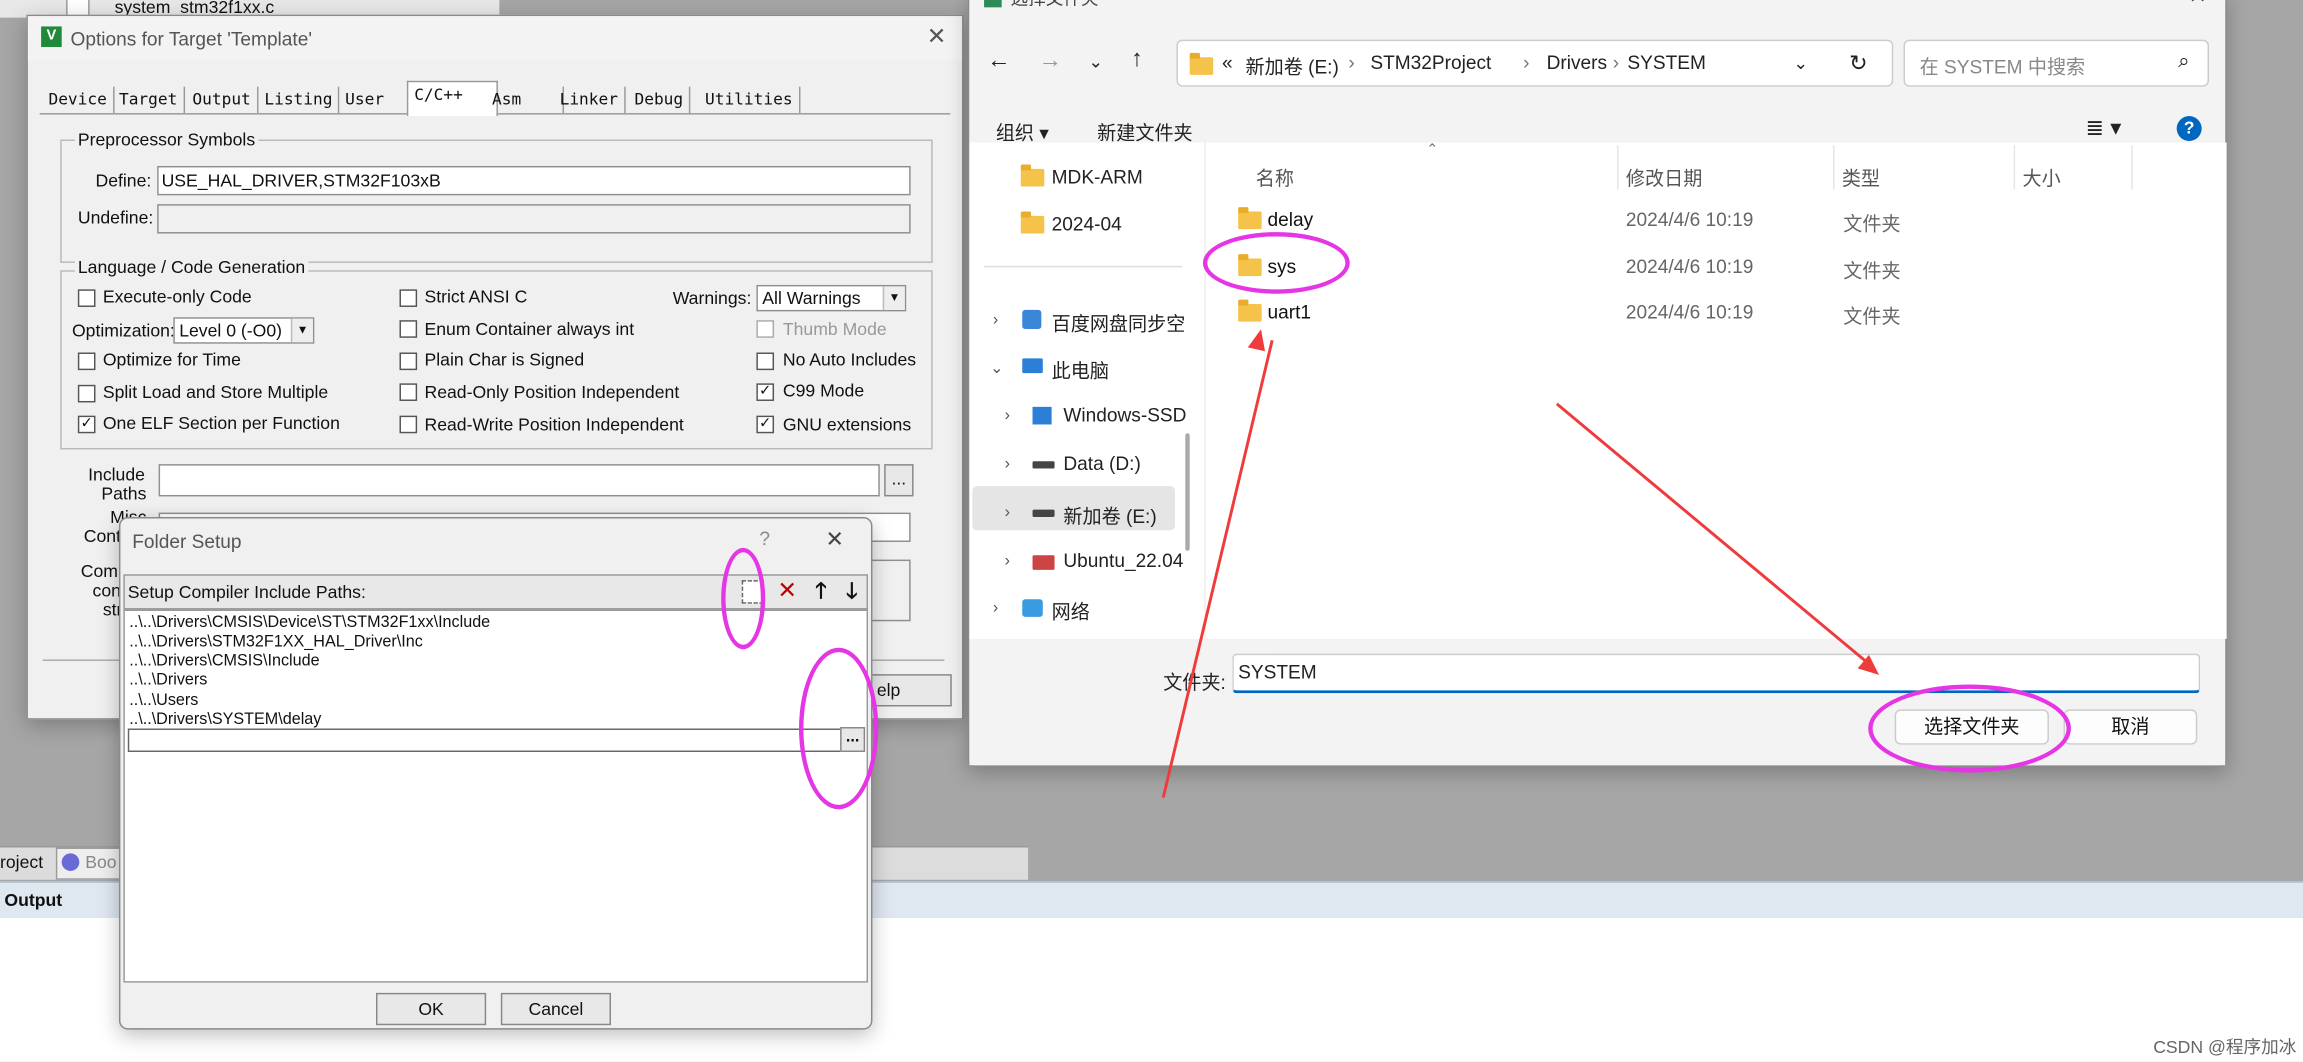 The width and height of the screenshot is (2303, 1062). I want to click on file-dialog-close-icon: ✕, so click(2197, 4).